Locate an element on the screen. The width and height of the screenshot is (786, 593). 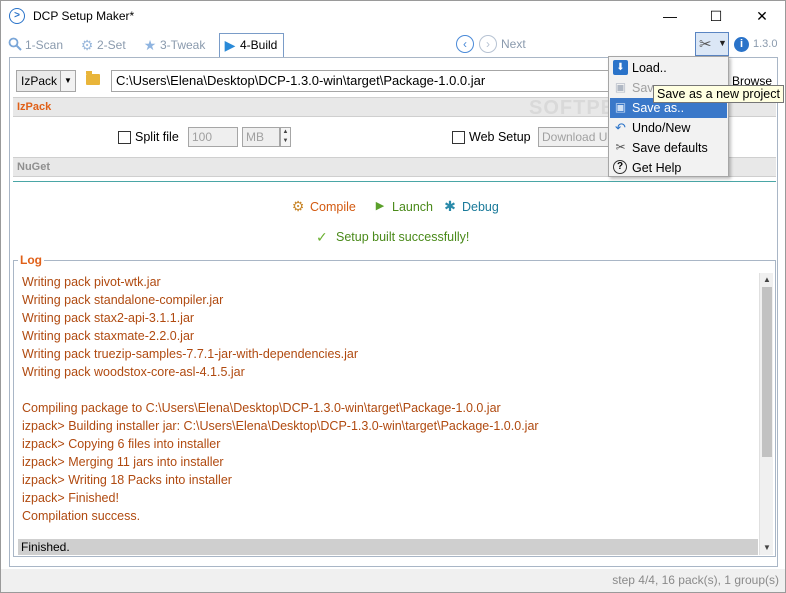
build-result-message: ✓ Setup built successfully! is located at coordinates (393, 237).